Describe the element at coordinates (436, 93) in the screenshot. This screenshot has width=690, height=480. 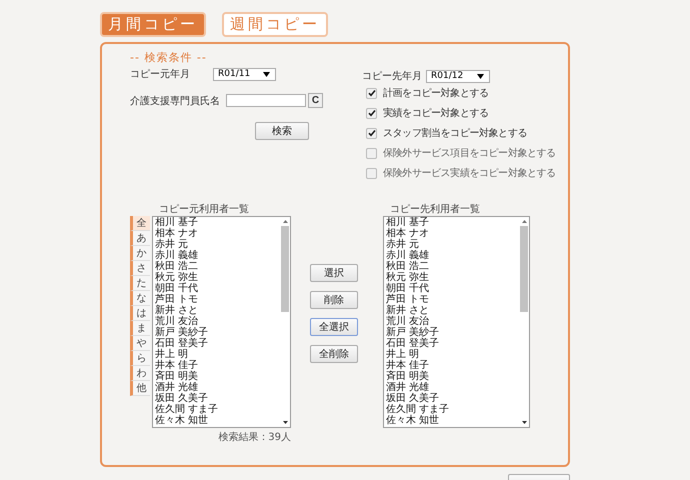
I see `option-label: 計画をコピー対象とする` at that location.